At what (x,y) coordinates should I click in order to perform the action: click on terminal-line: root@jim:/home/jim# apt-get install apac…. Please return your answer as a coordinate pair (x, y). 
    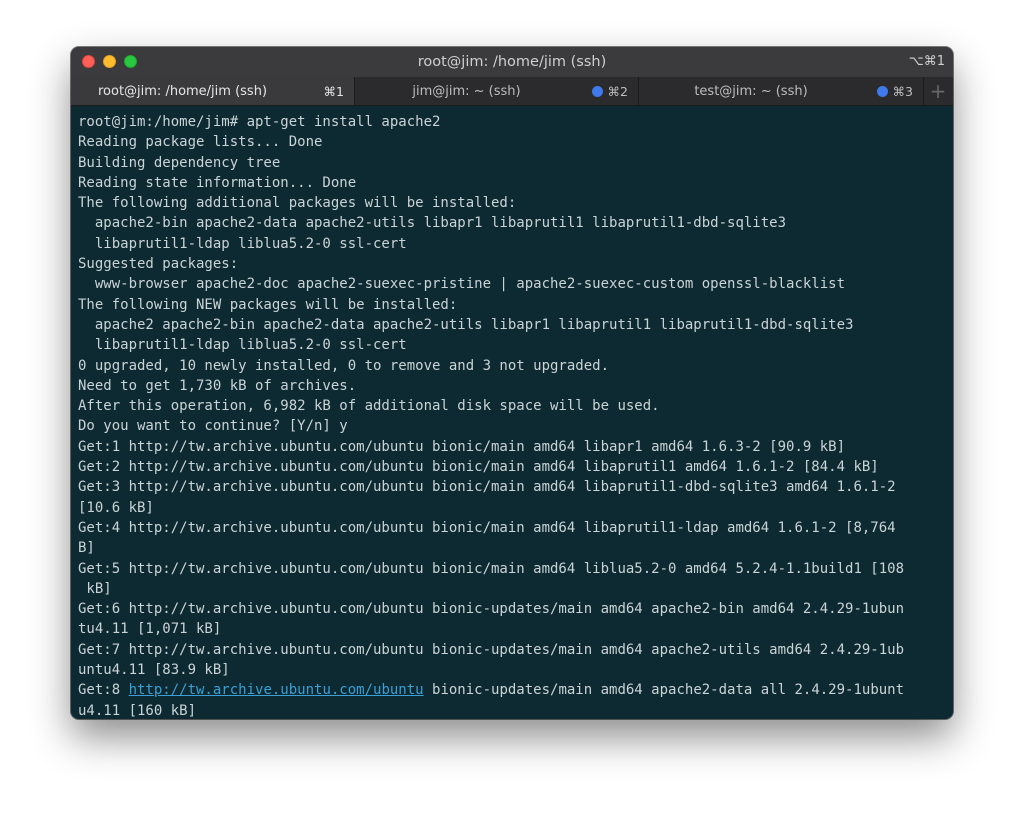
    Looking at the image, I should click on (259, 122).